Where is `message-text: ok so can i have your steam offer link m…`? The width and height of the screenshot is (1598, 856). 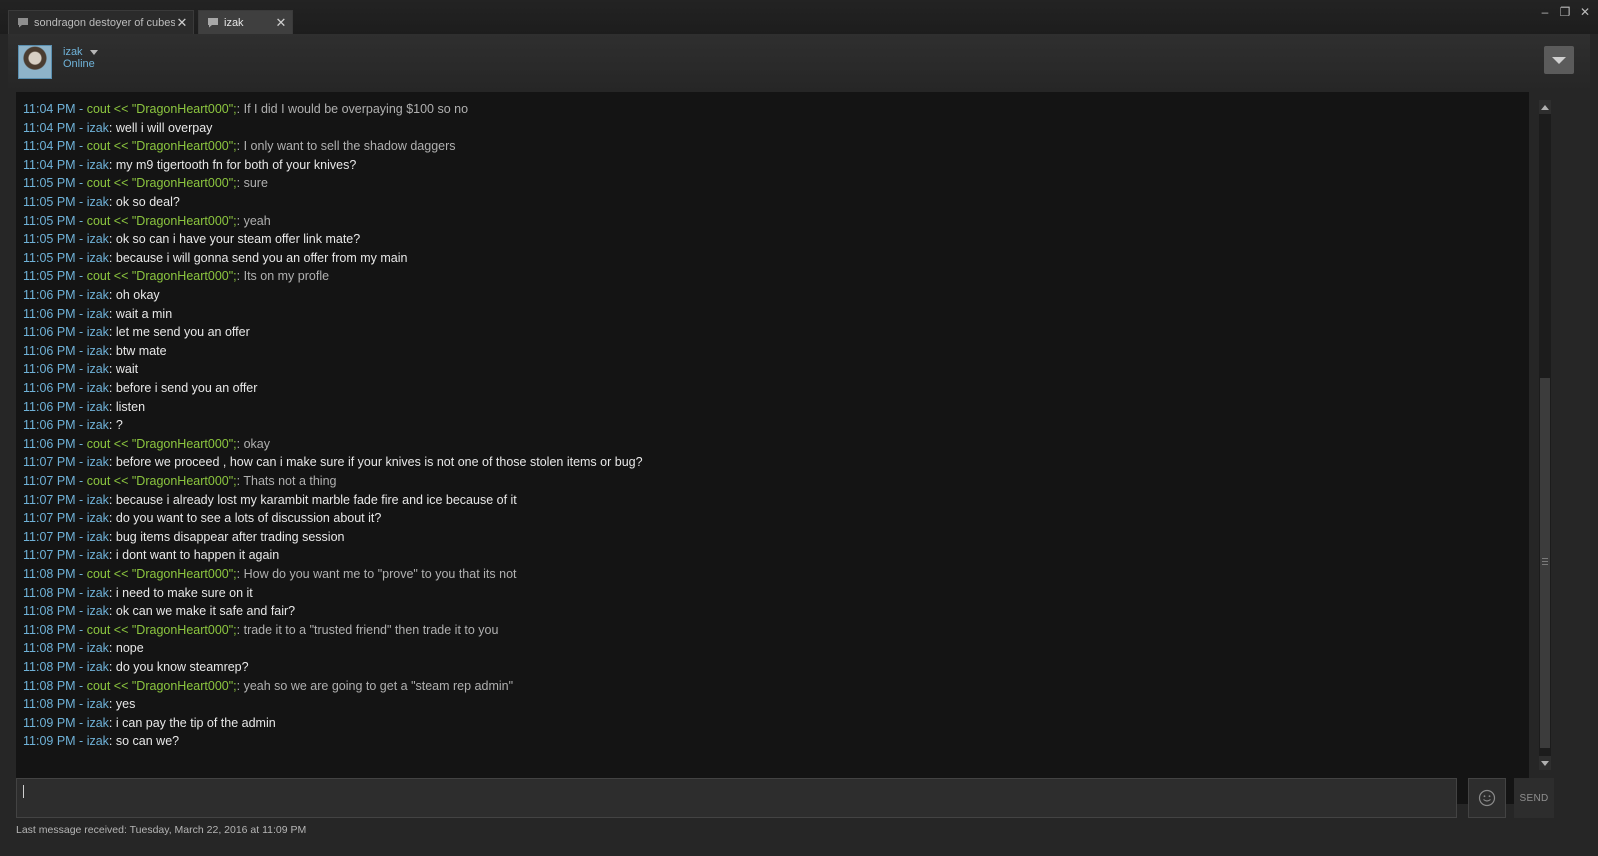
message-text: ok so can i have your steam offer link m… is located at coordinates (238, 239).